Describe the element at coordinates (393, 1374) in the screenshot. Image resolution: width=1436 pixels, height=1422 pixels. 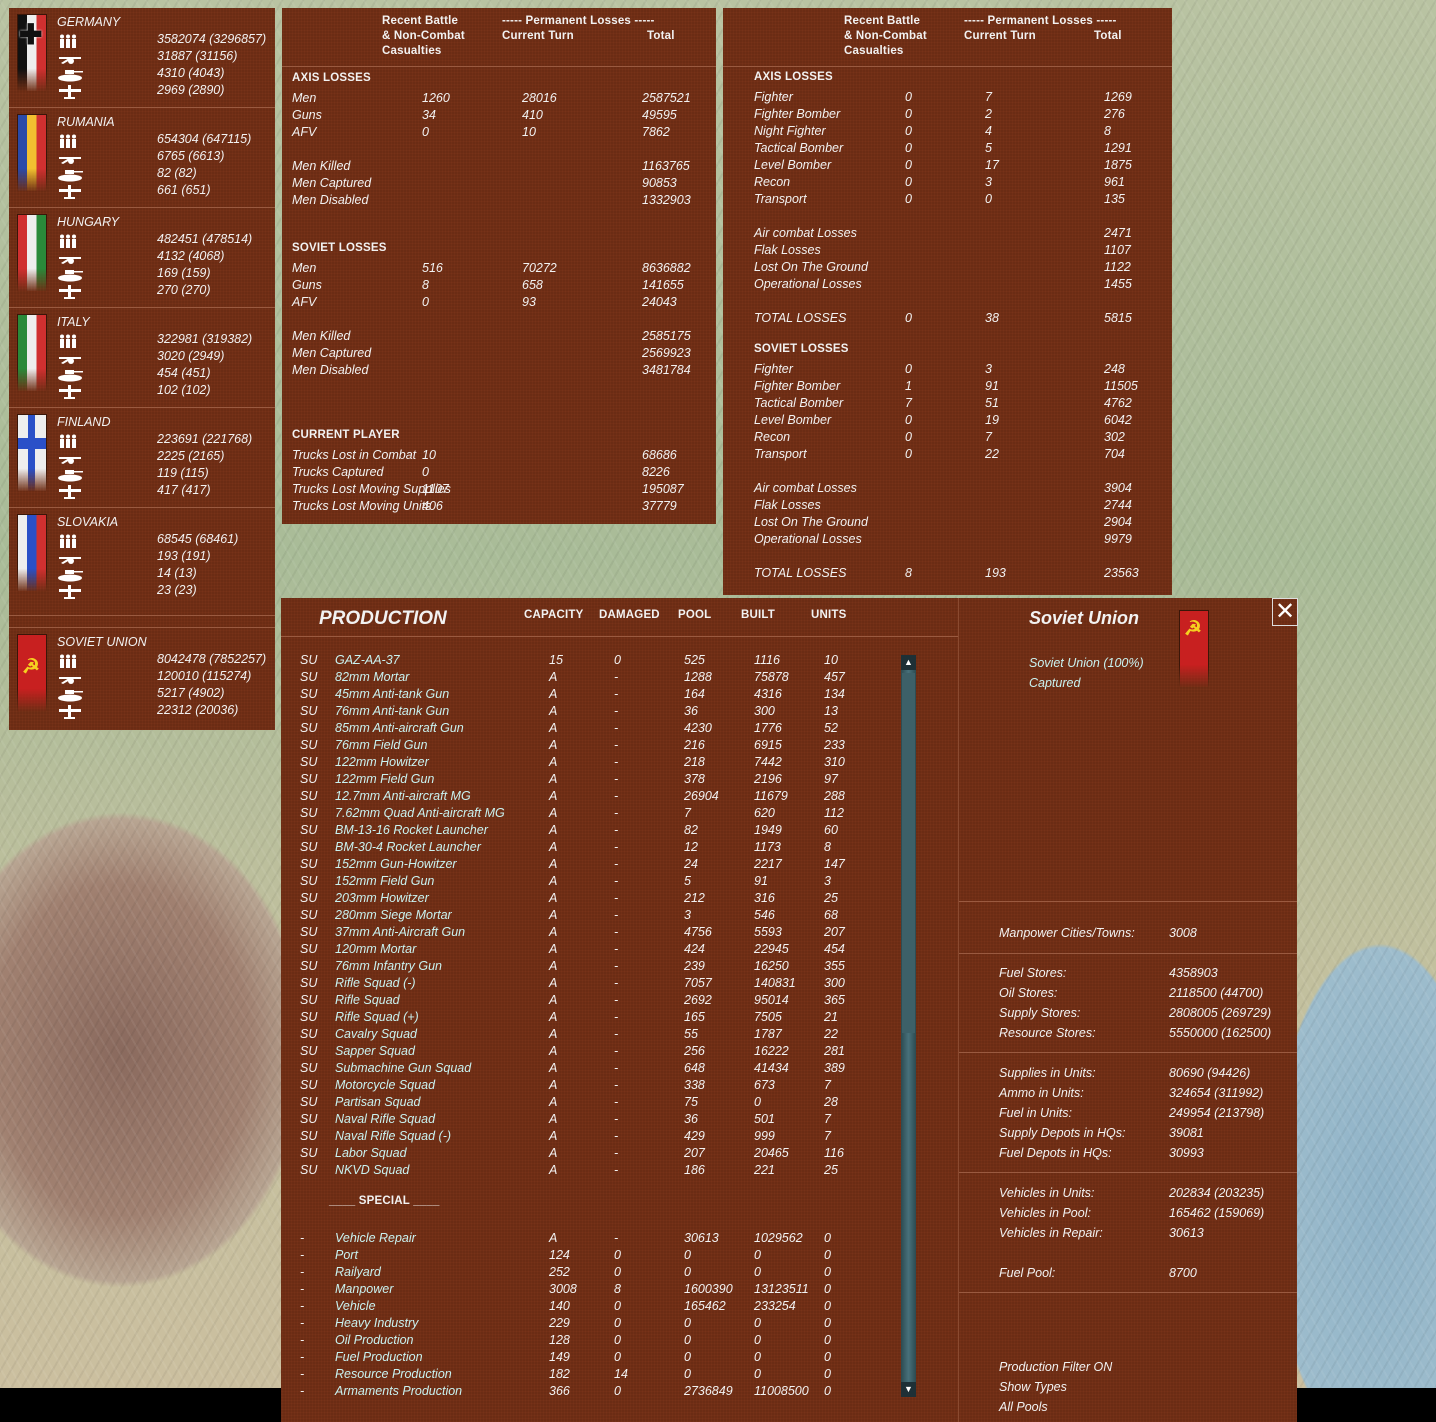
I see `item-name: Resource Production` at that location.